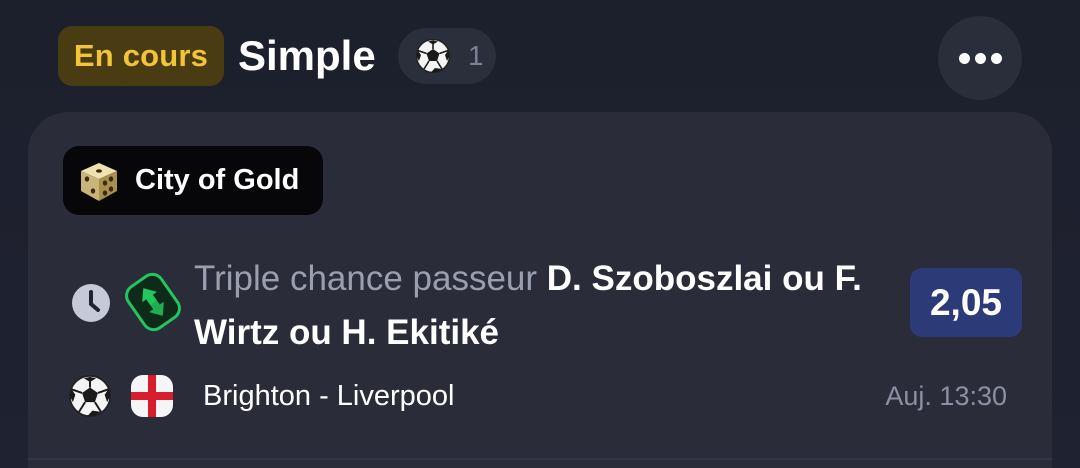  What do you see at coordinates (217, 180) in the screenshot?
I see `provider-name: City of Gold` at bounding box center [217, 180].